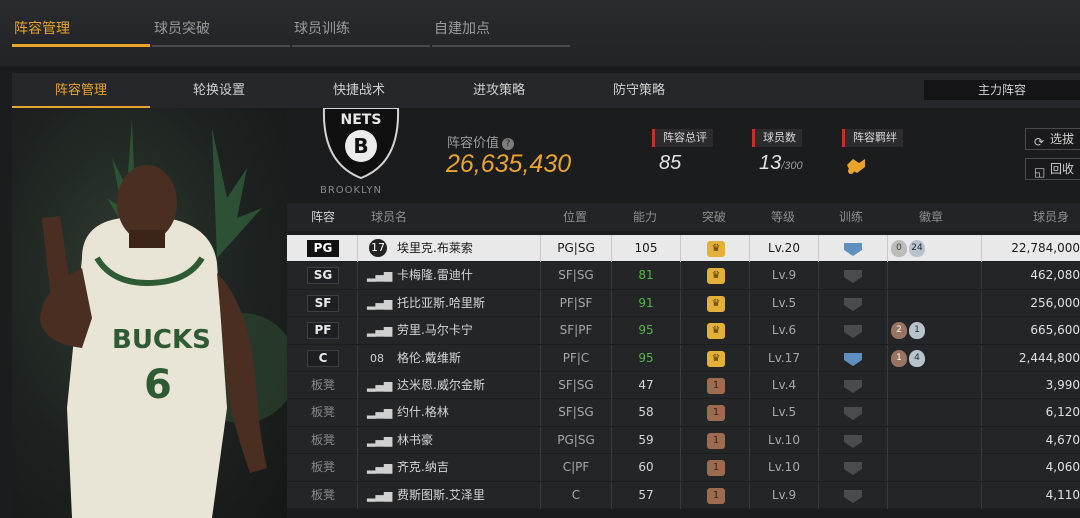  What do you see at coordinates (683, 468) in the screenshot?
I see `table-row: 板凳 ▂▄▆ 齐克.纳吉 C|PF 60 1 Lv.10 4,060` at bounding box center [683, 468].